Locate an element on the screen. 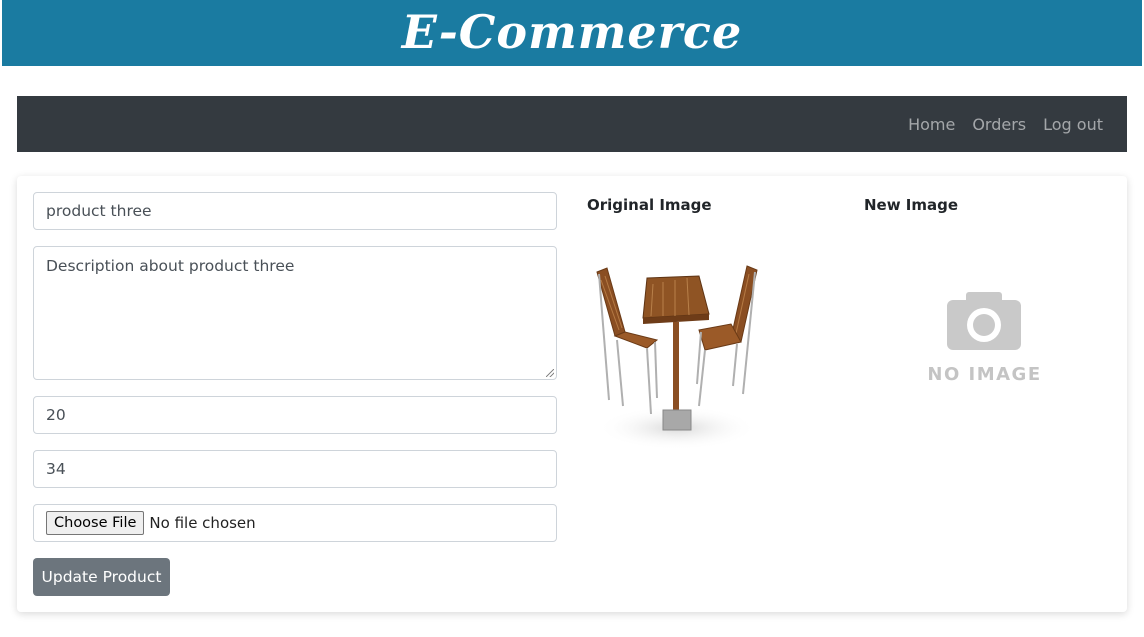 The image size is (1144, 637). image-file-input: Choose File No file chosen is located at coordinates (295, 523).